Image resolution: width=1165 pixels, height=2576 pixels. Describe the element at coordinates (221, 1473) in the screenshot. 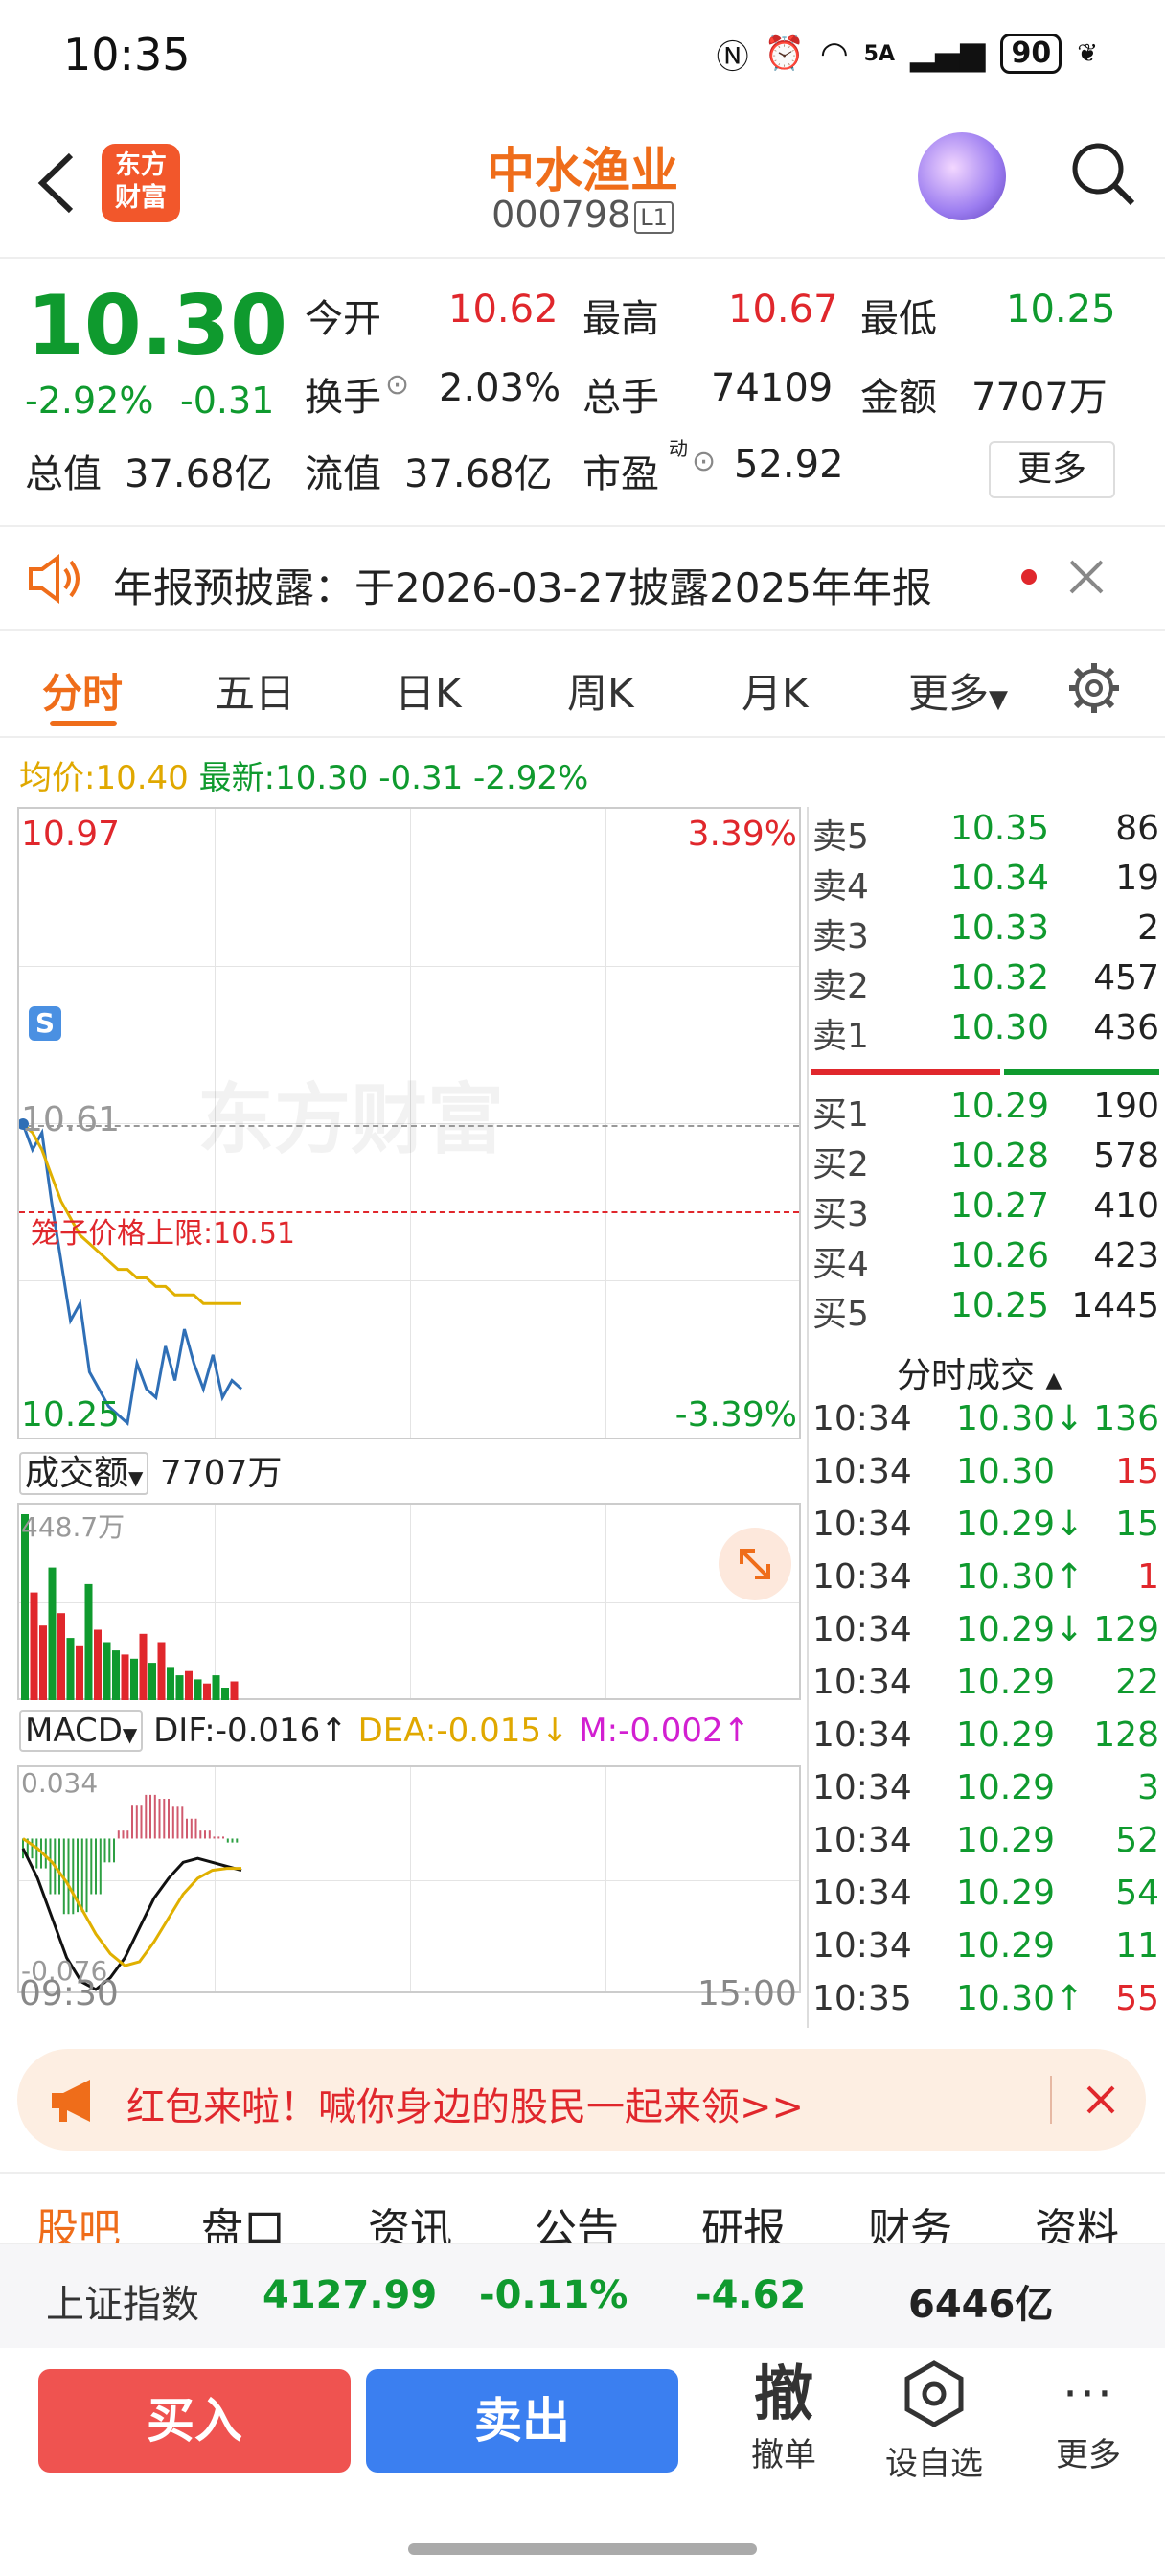

I see `volume-total: 7707万` at that location.